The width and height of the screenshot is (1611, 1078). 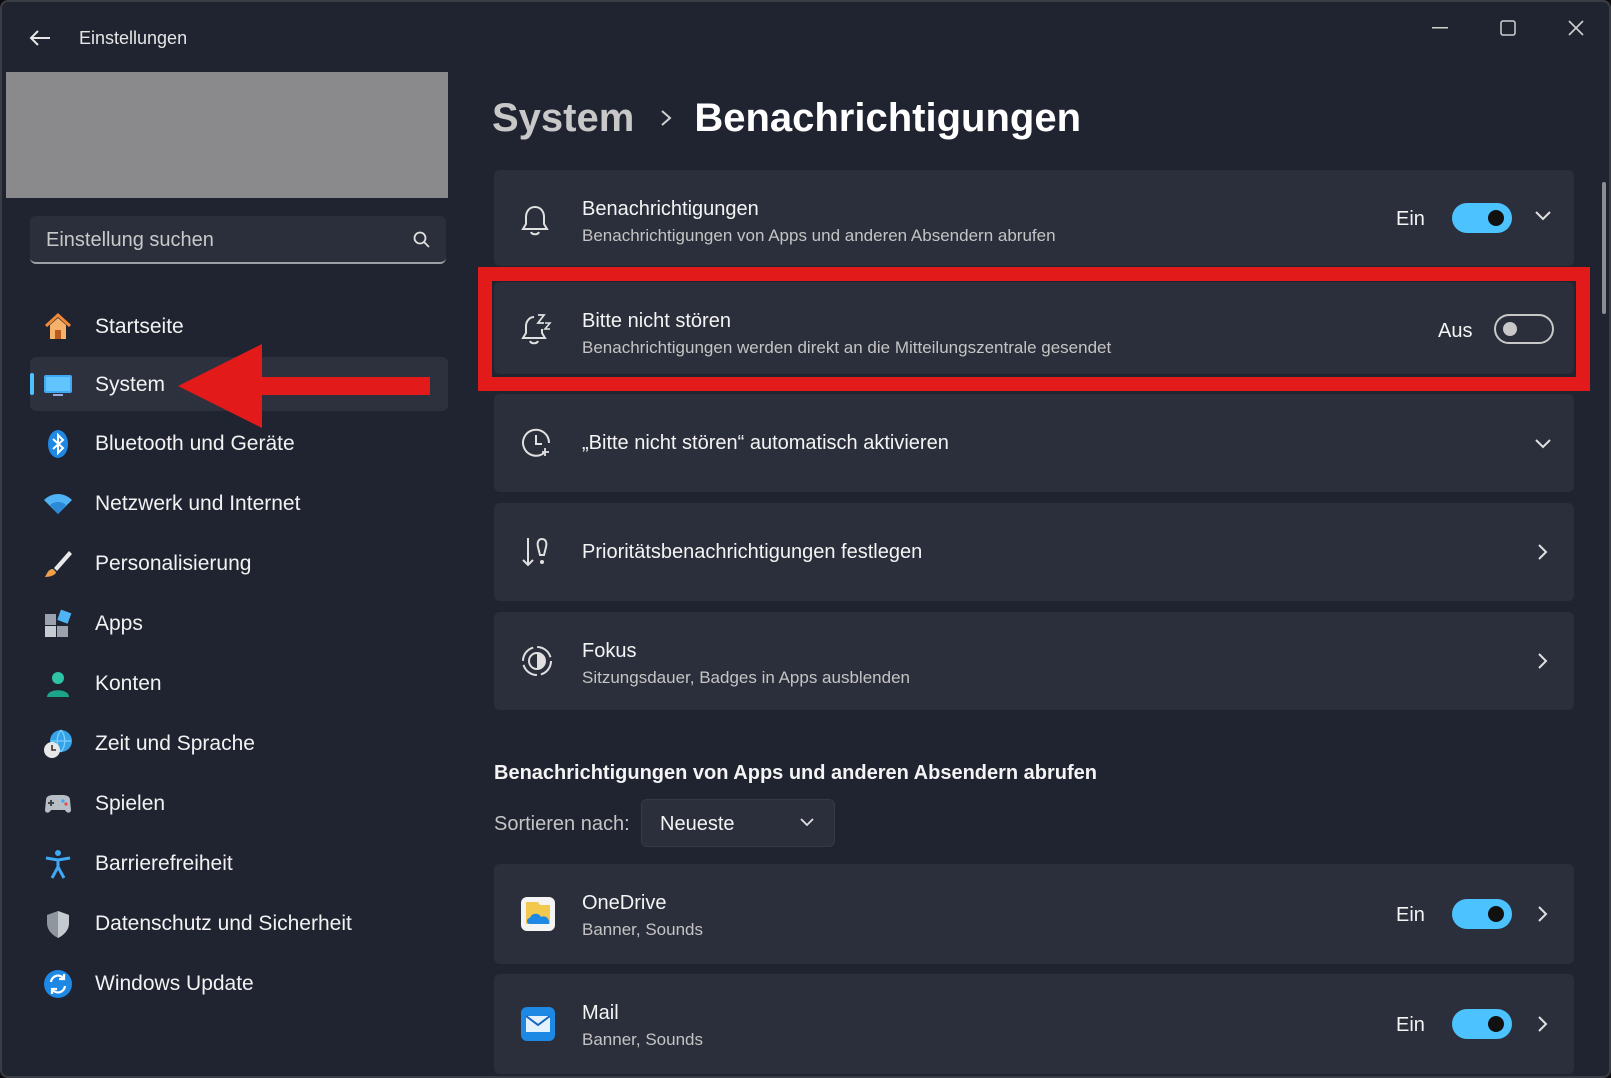 I want to click on apps-icon, so click(x=58, y=623).